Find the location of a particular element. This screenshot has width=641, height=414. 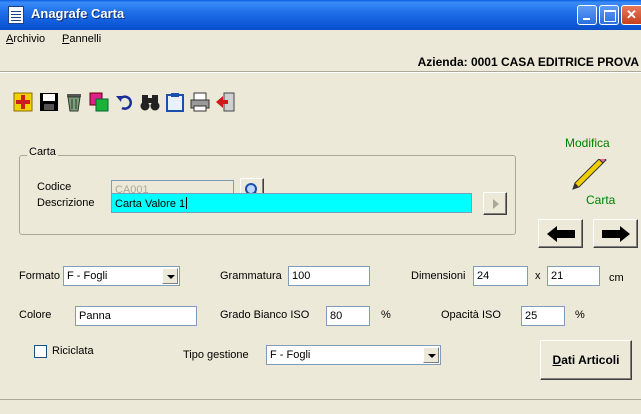

formato-select: F - Fogli is located at coordinates (121, 276).